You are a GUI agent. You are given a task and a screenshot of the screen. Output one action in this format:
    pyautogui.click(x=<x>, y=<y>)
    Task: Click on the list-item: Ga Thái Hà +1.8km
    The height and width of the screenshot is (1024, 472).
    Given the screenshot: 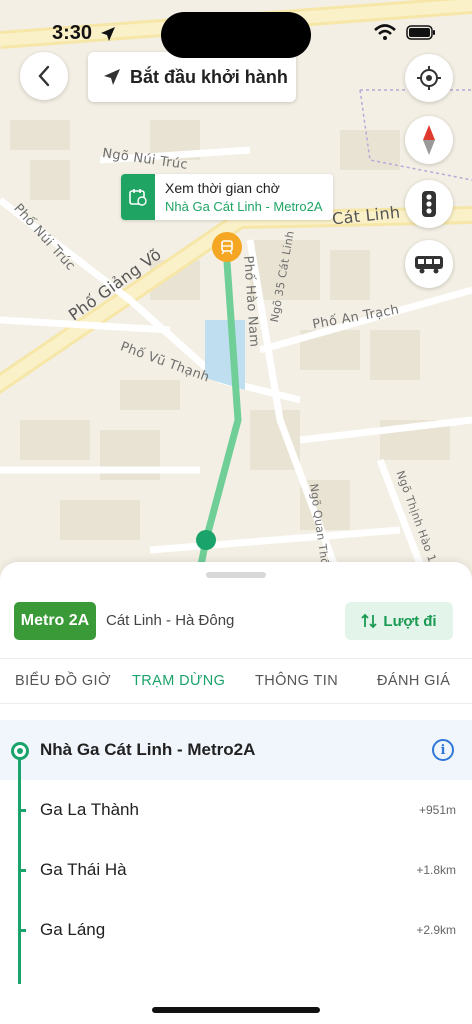 What is the action you would take?
    pyautogui.click(x=236, y=870)
    